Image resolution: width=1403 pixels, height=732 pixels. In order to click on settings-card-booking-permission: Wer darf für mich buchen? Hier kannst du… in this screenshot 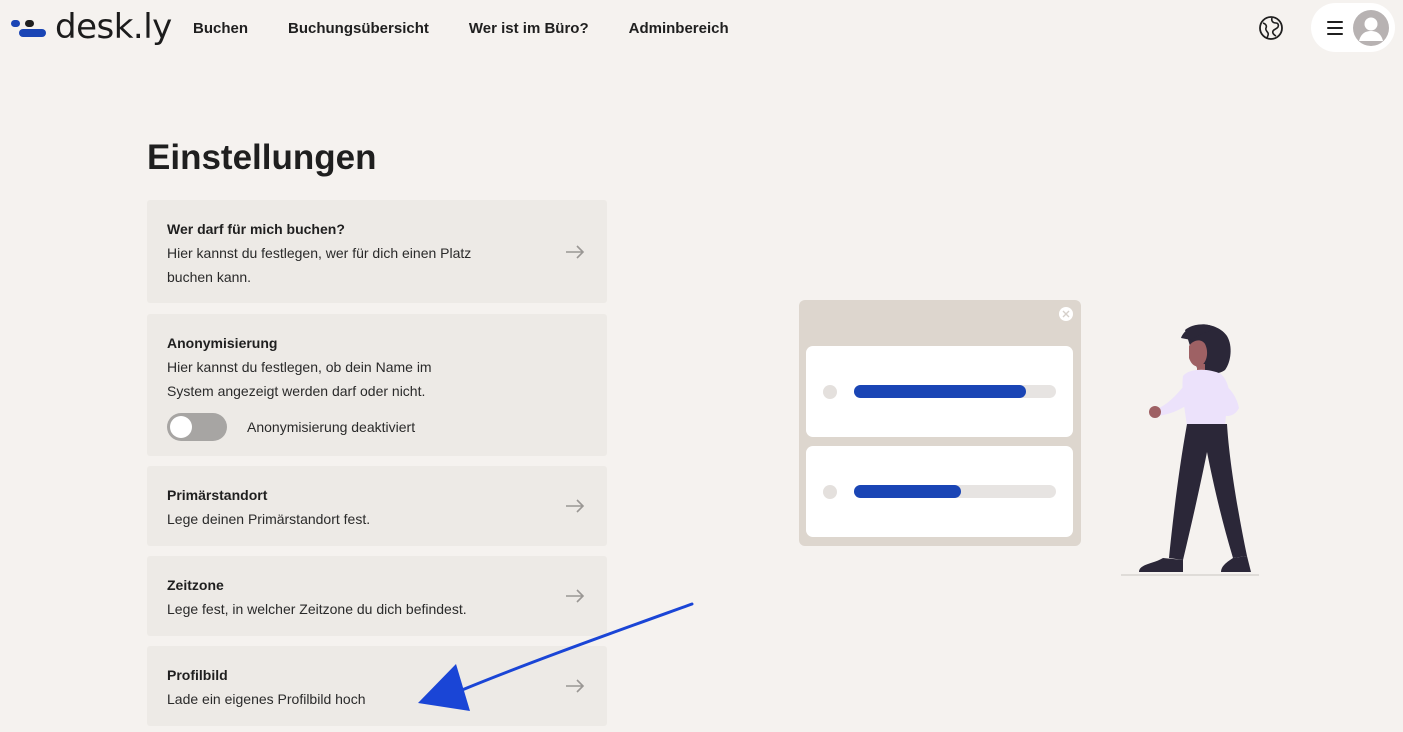, I will do `click(377, 251)`.